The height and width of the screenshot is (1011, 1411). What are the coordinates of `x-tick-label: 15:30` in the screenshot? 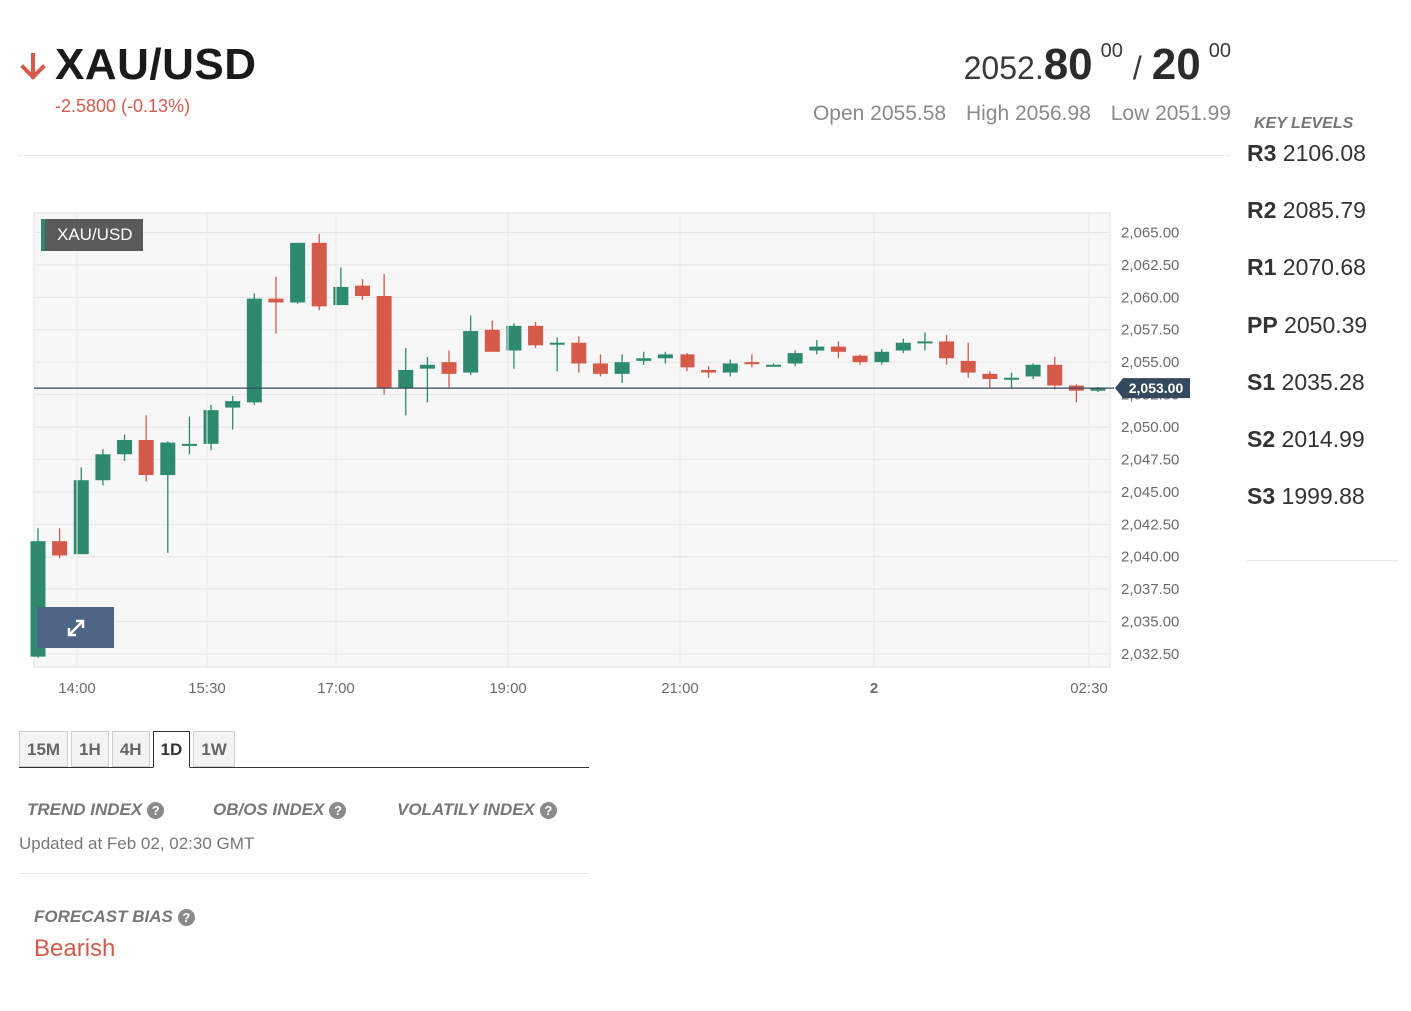 It's located at (207, 688).